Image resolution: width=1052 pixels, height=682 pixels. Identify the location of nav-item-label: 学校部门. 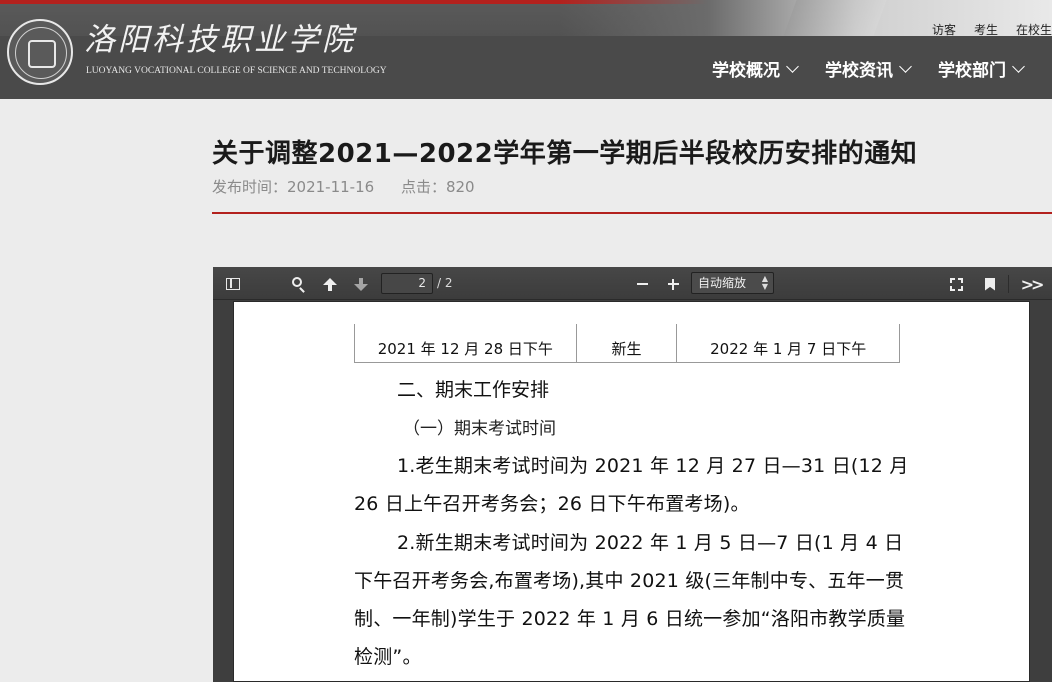
(972, 71).